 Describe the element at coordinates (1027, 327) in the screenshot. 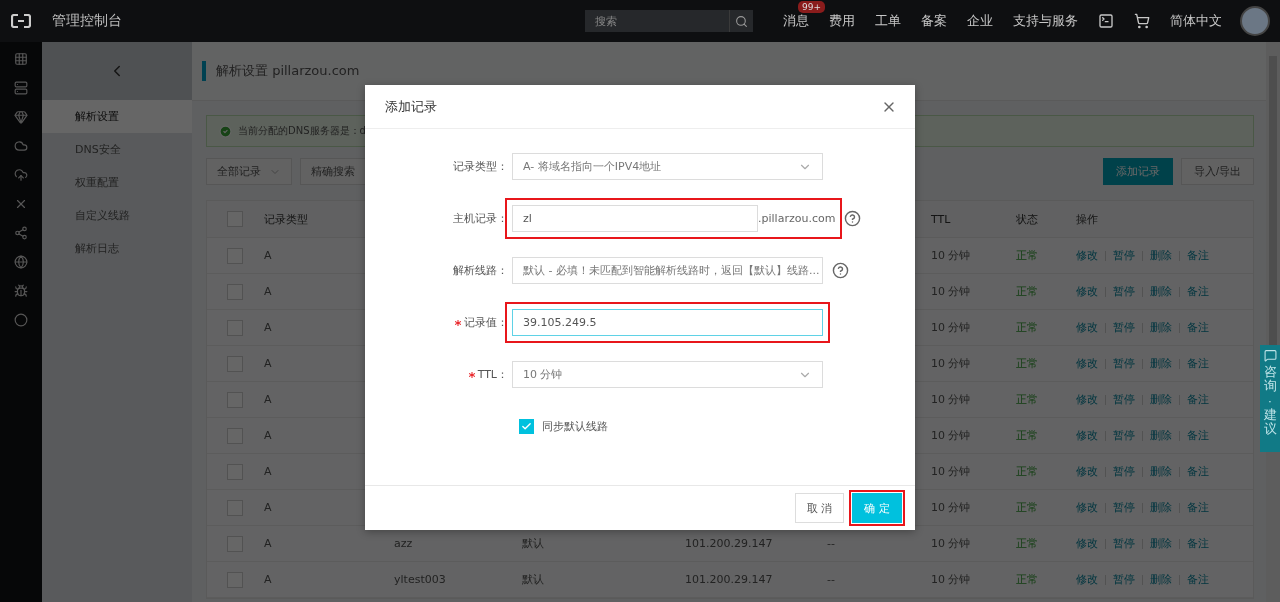

I see `status-text: 正常` at that location.